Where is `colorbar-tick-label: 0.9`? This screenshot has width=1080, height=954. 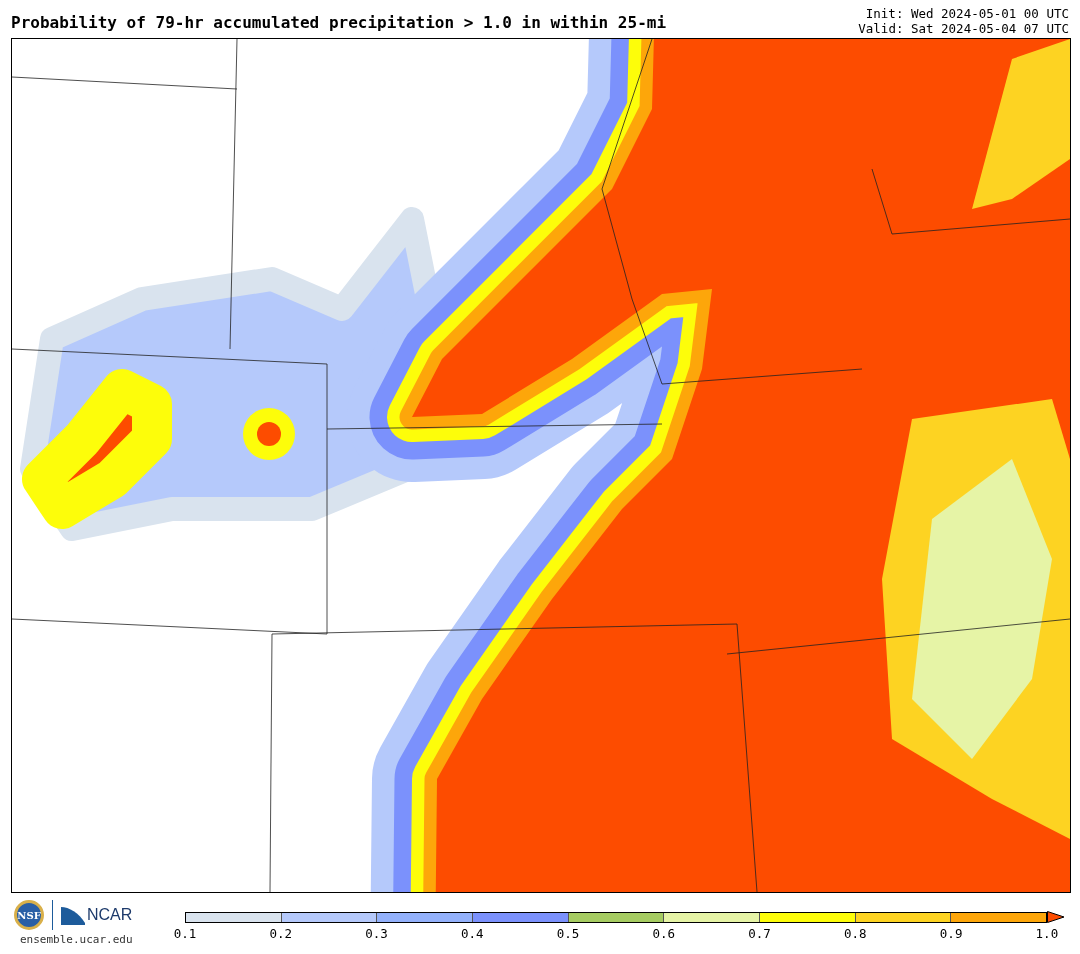 colorbar-tick-label: 0.9 is located at coordinates (951, 933).